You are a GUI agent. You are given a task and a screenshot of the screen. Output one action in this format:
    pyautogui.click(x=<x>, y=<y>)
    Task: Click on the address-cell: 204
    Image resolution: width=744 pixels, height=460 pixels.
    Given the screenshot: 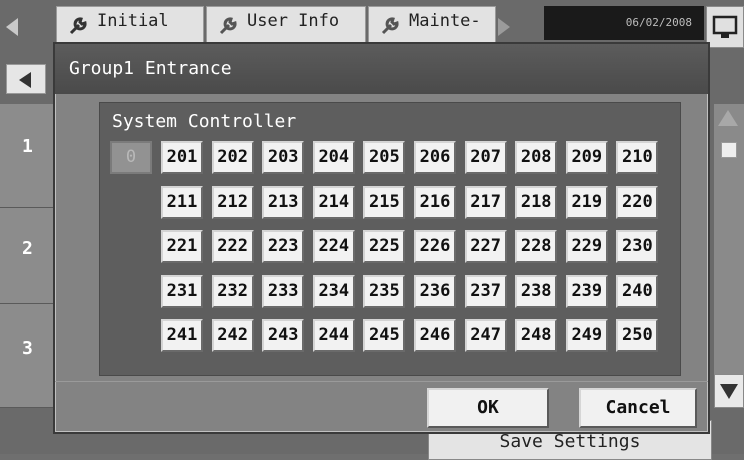 What is the action you would take?
    pyautogui.click(x=333, y=157)
    